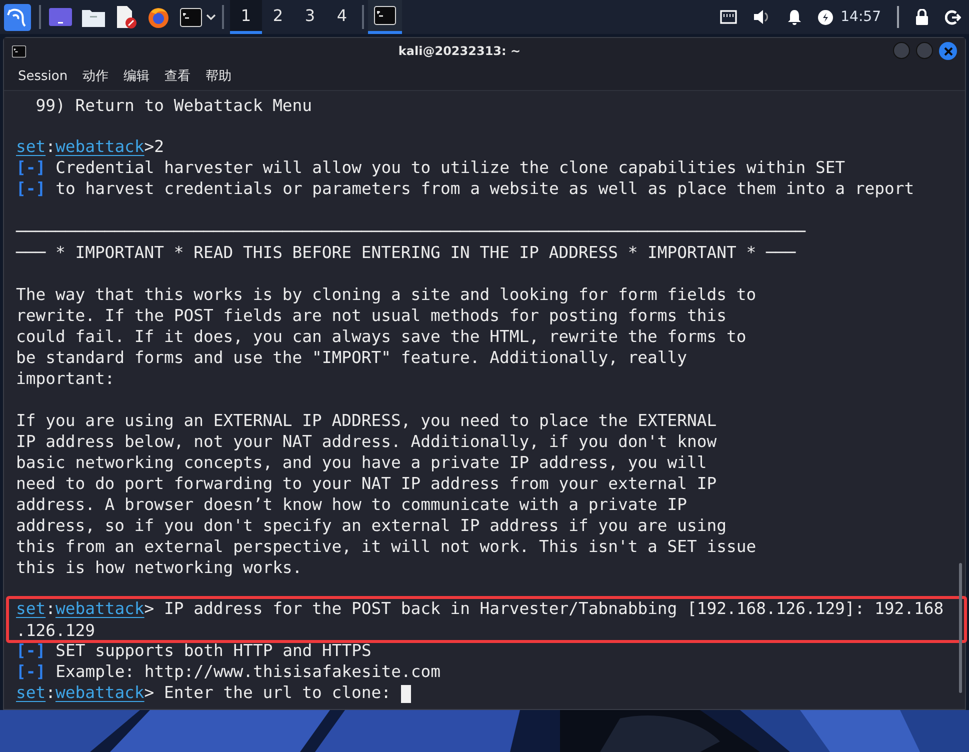 The width and height of the screenshot is (969, 752). What do you see at coordinates (248, 672) in the screenshot?
I see `terminal-line: Example: http://www.thisisafakesite.com` at bounding box center [248, 672].